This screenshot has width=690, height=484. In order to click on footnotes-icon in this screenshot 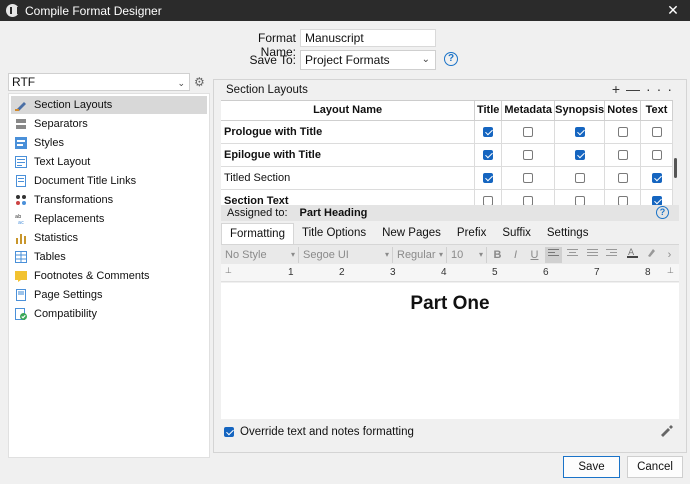, I will do `click(21, 276)`.